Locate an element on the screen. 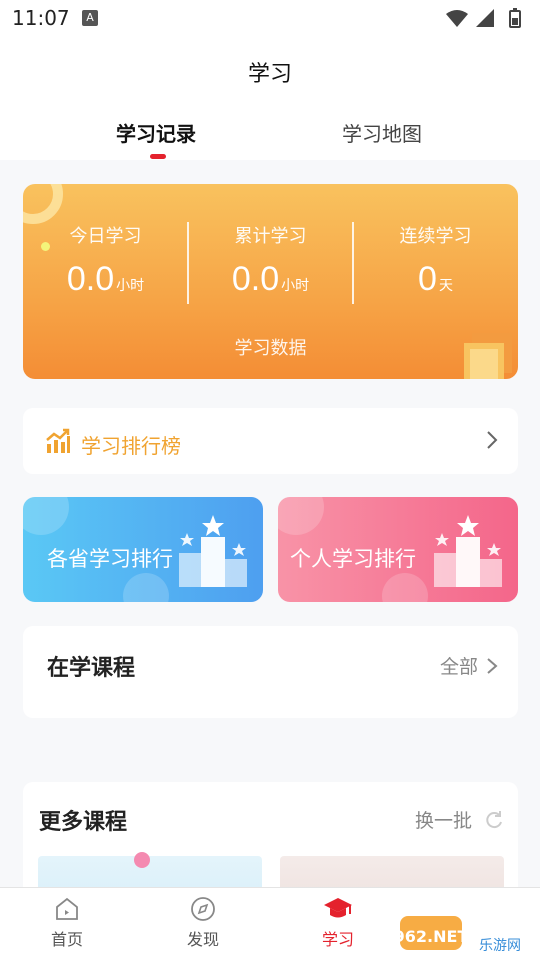  stat-total-unit: 小时 is located at coordinates (295, 286).